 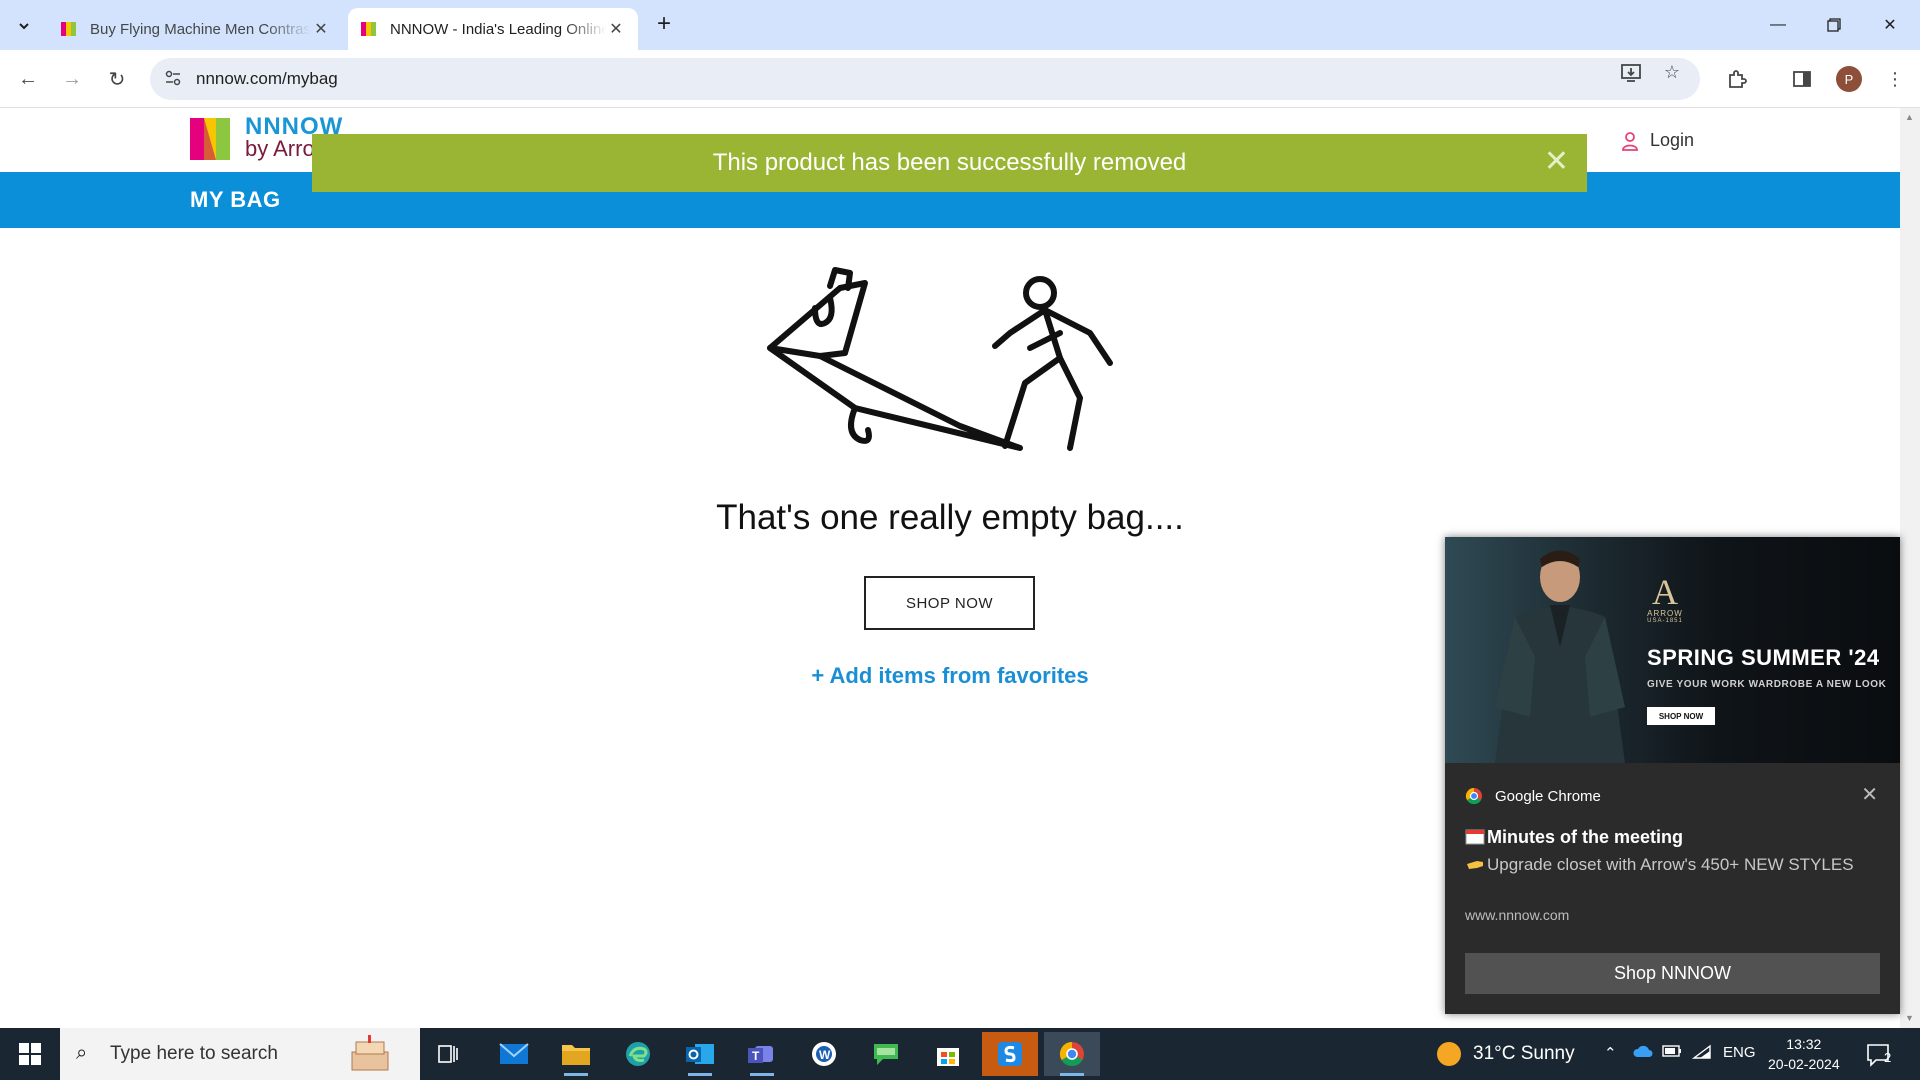 I want to click on clock-time: 13:32, so click(x=1804, y=1044).